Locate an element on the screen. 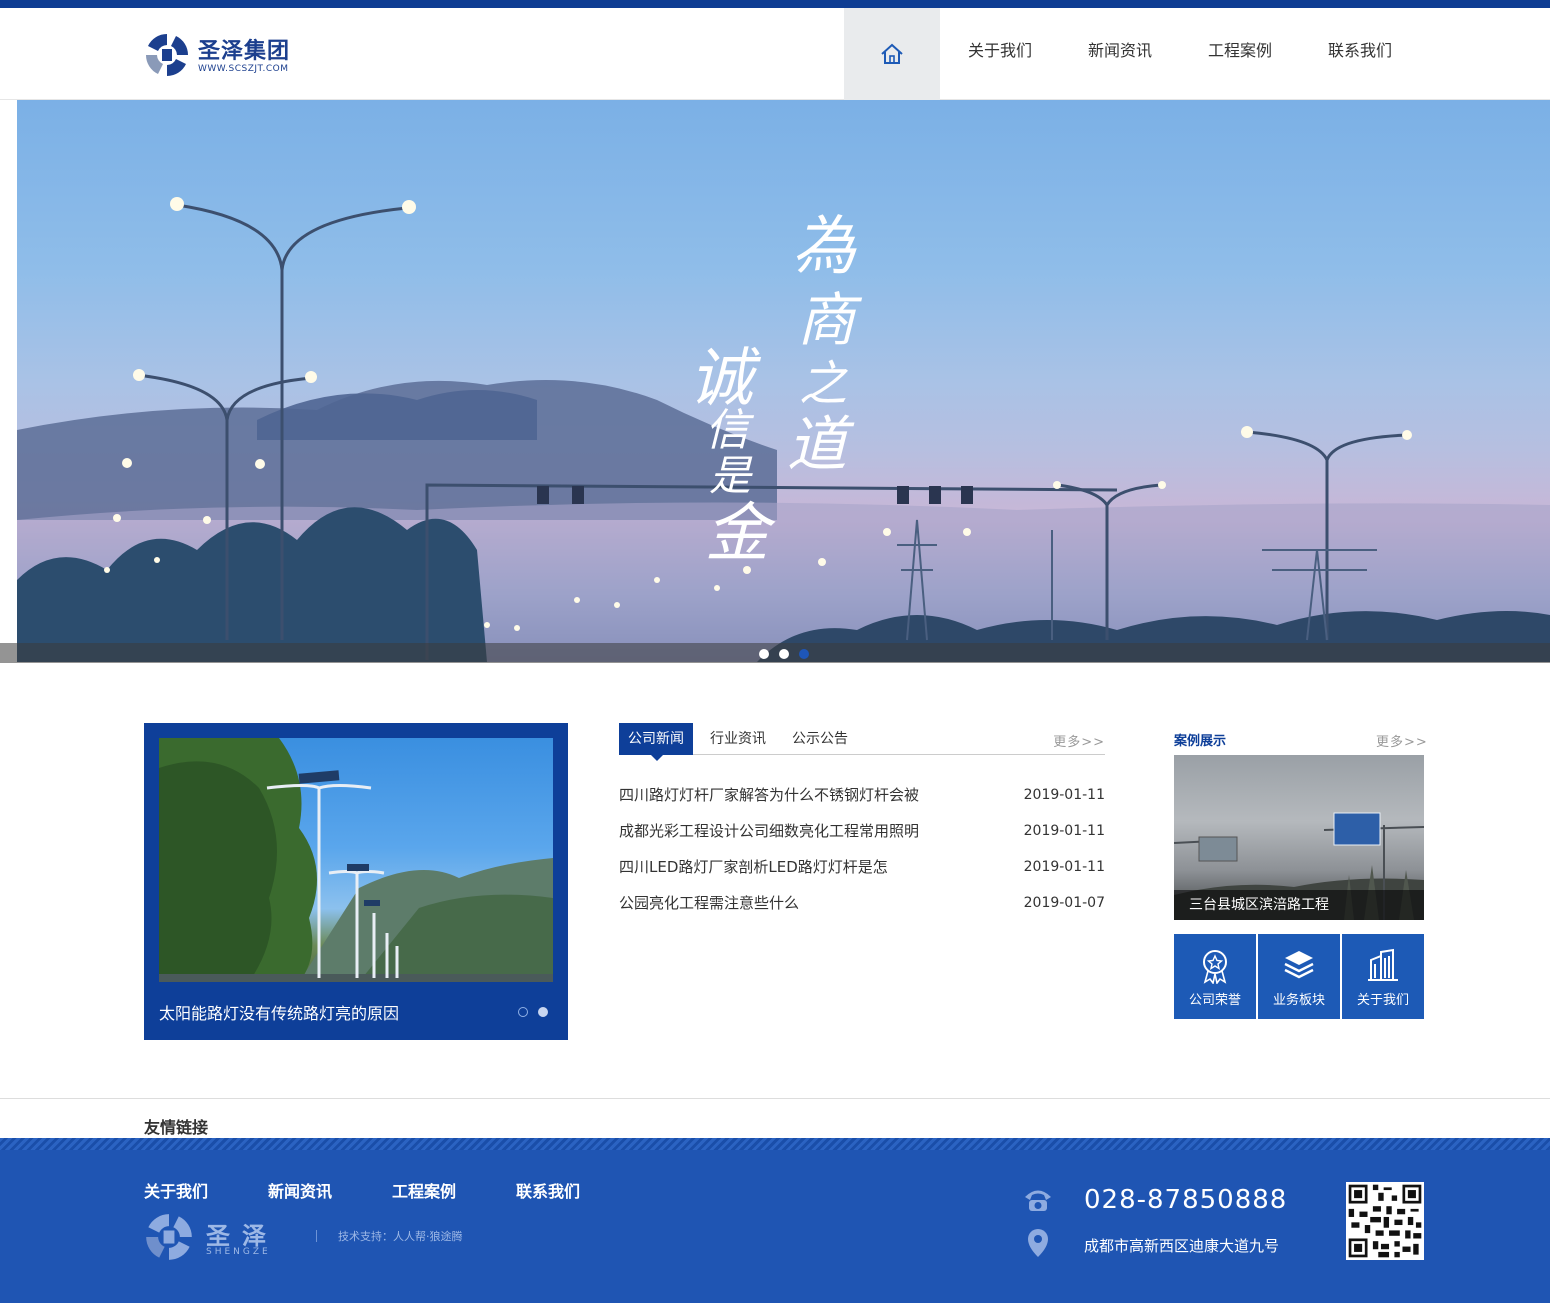  top-accent-bar is located at coordinates (775, 4).